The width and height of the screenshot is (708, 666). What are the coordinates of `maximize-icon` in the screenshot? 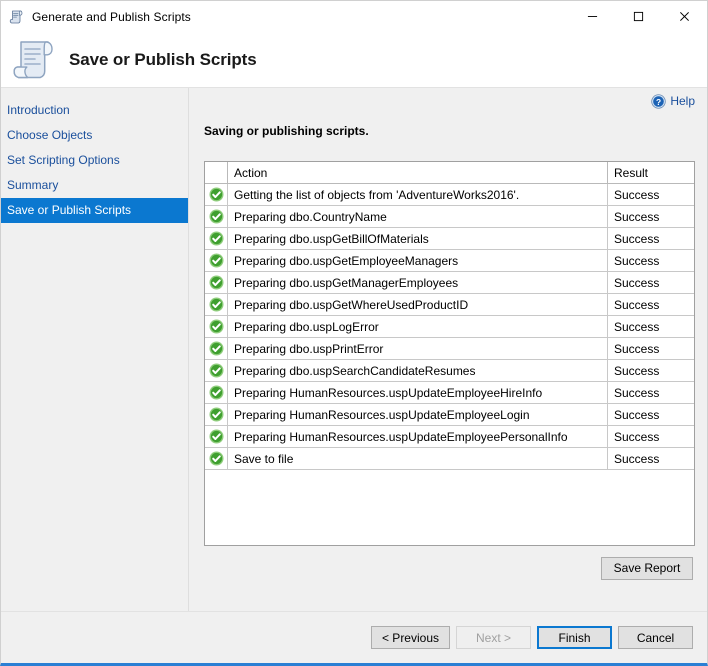 It's located at (638, 16).